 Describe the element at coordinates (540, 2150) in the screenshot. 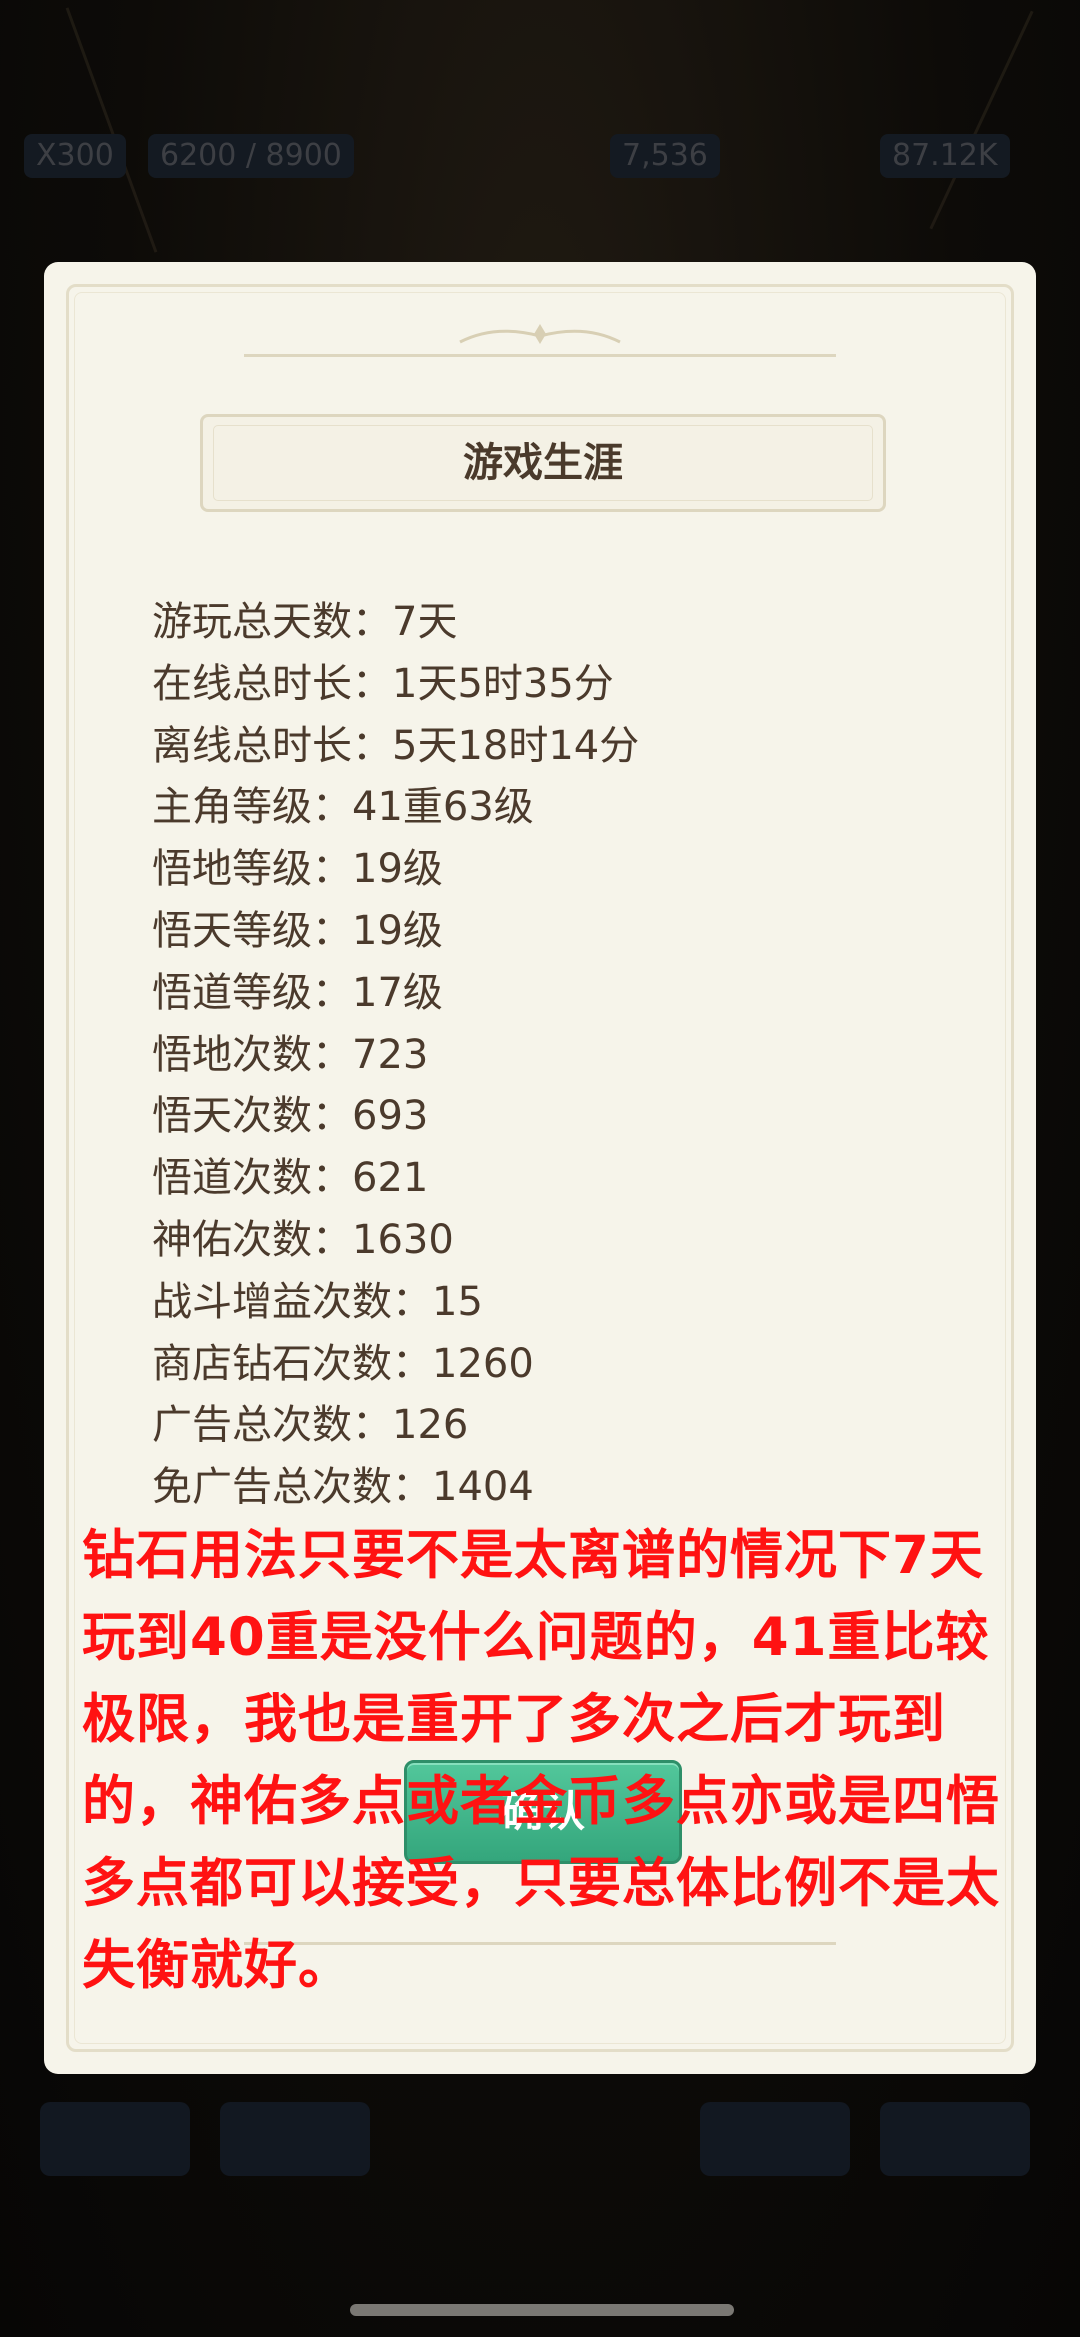

I see `bottom-nav` at that location.